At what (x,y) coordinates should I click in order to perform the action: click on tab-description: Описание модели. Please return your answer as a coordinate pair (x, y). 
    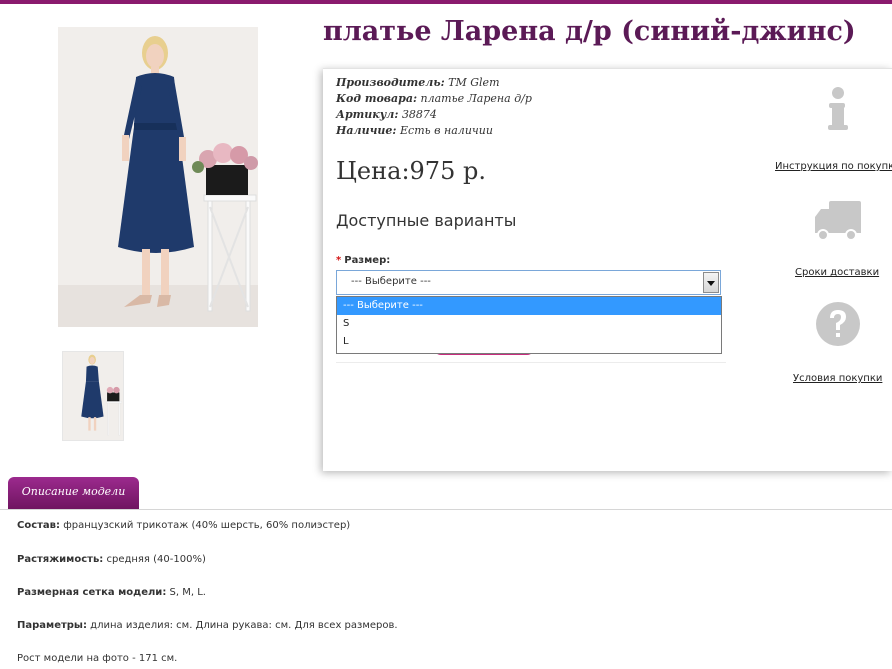
    Looking at the image, I should click on (73, 493).